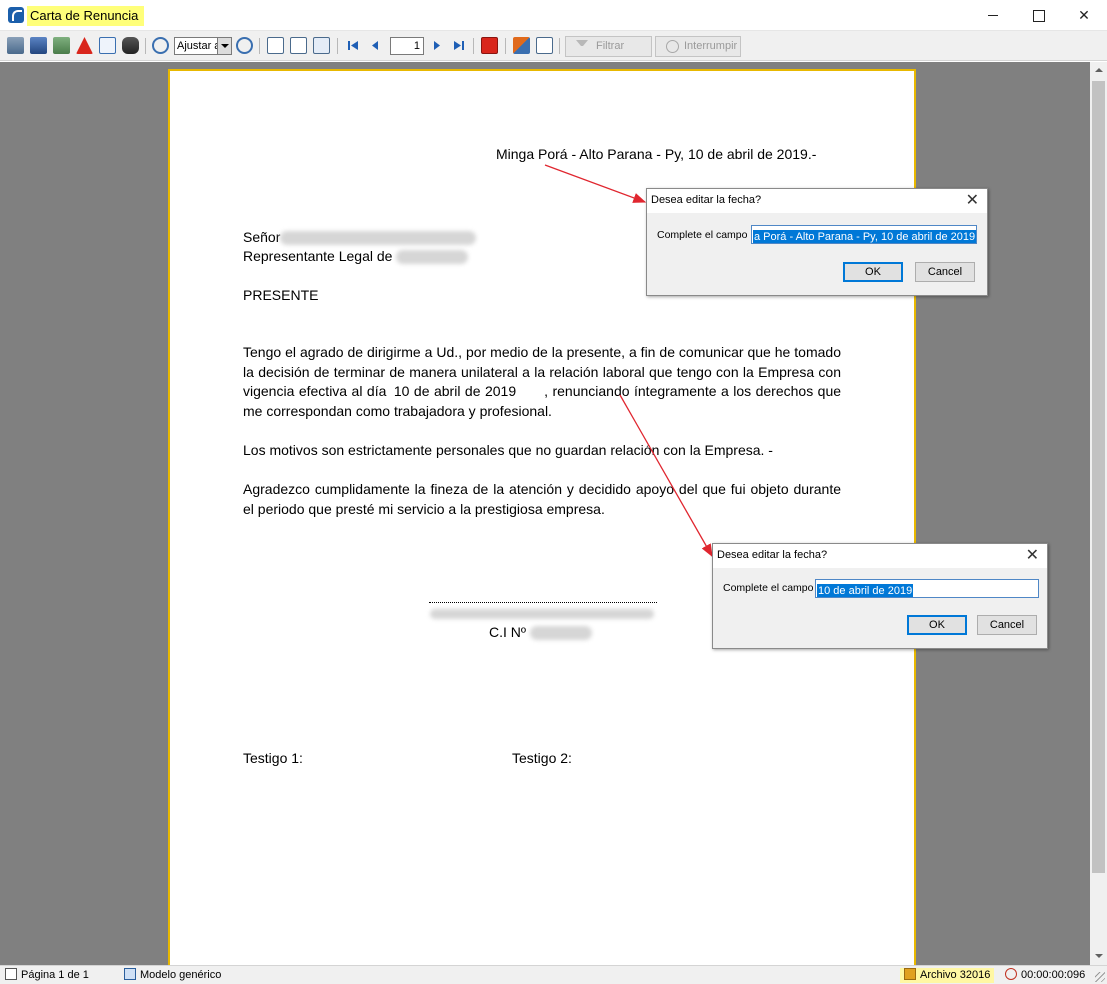 Image resolution: width=1107 pixels, height=984 pixels. I want to click on print-icon, so click(15, 45).